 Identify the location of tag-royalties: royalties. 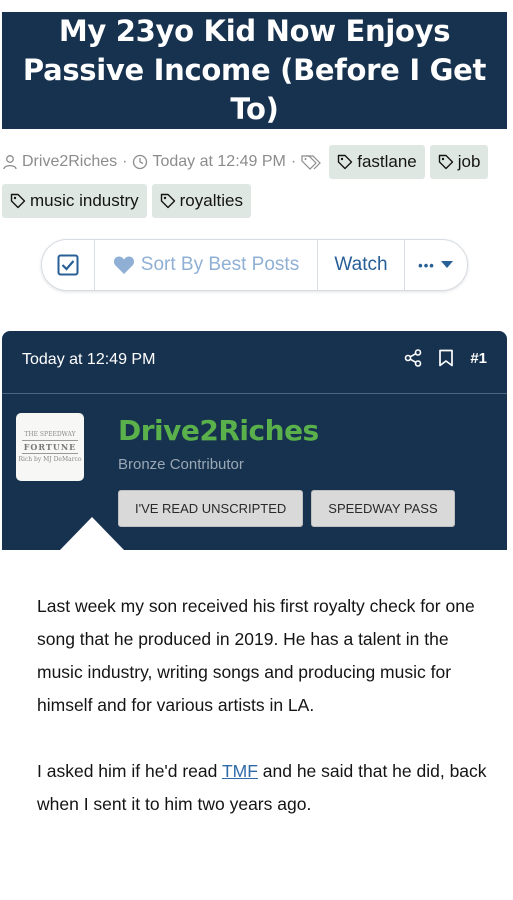
(201, 201).